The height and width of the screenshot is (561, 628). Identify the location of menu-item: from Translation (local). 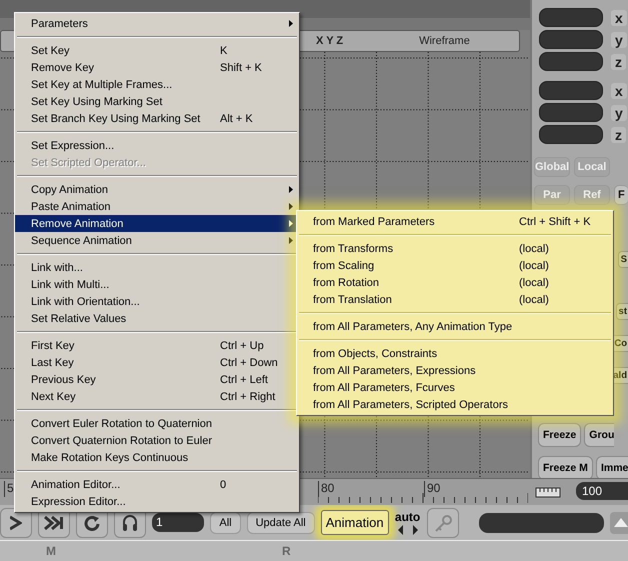
(455, 299).